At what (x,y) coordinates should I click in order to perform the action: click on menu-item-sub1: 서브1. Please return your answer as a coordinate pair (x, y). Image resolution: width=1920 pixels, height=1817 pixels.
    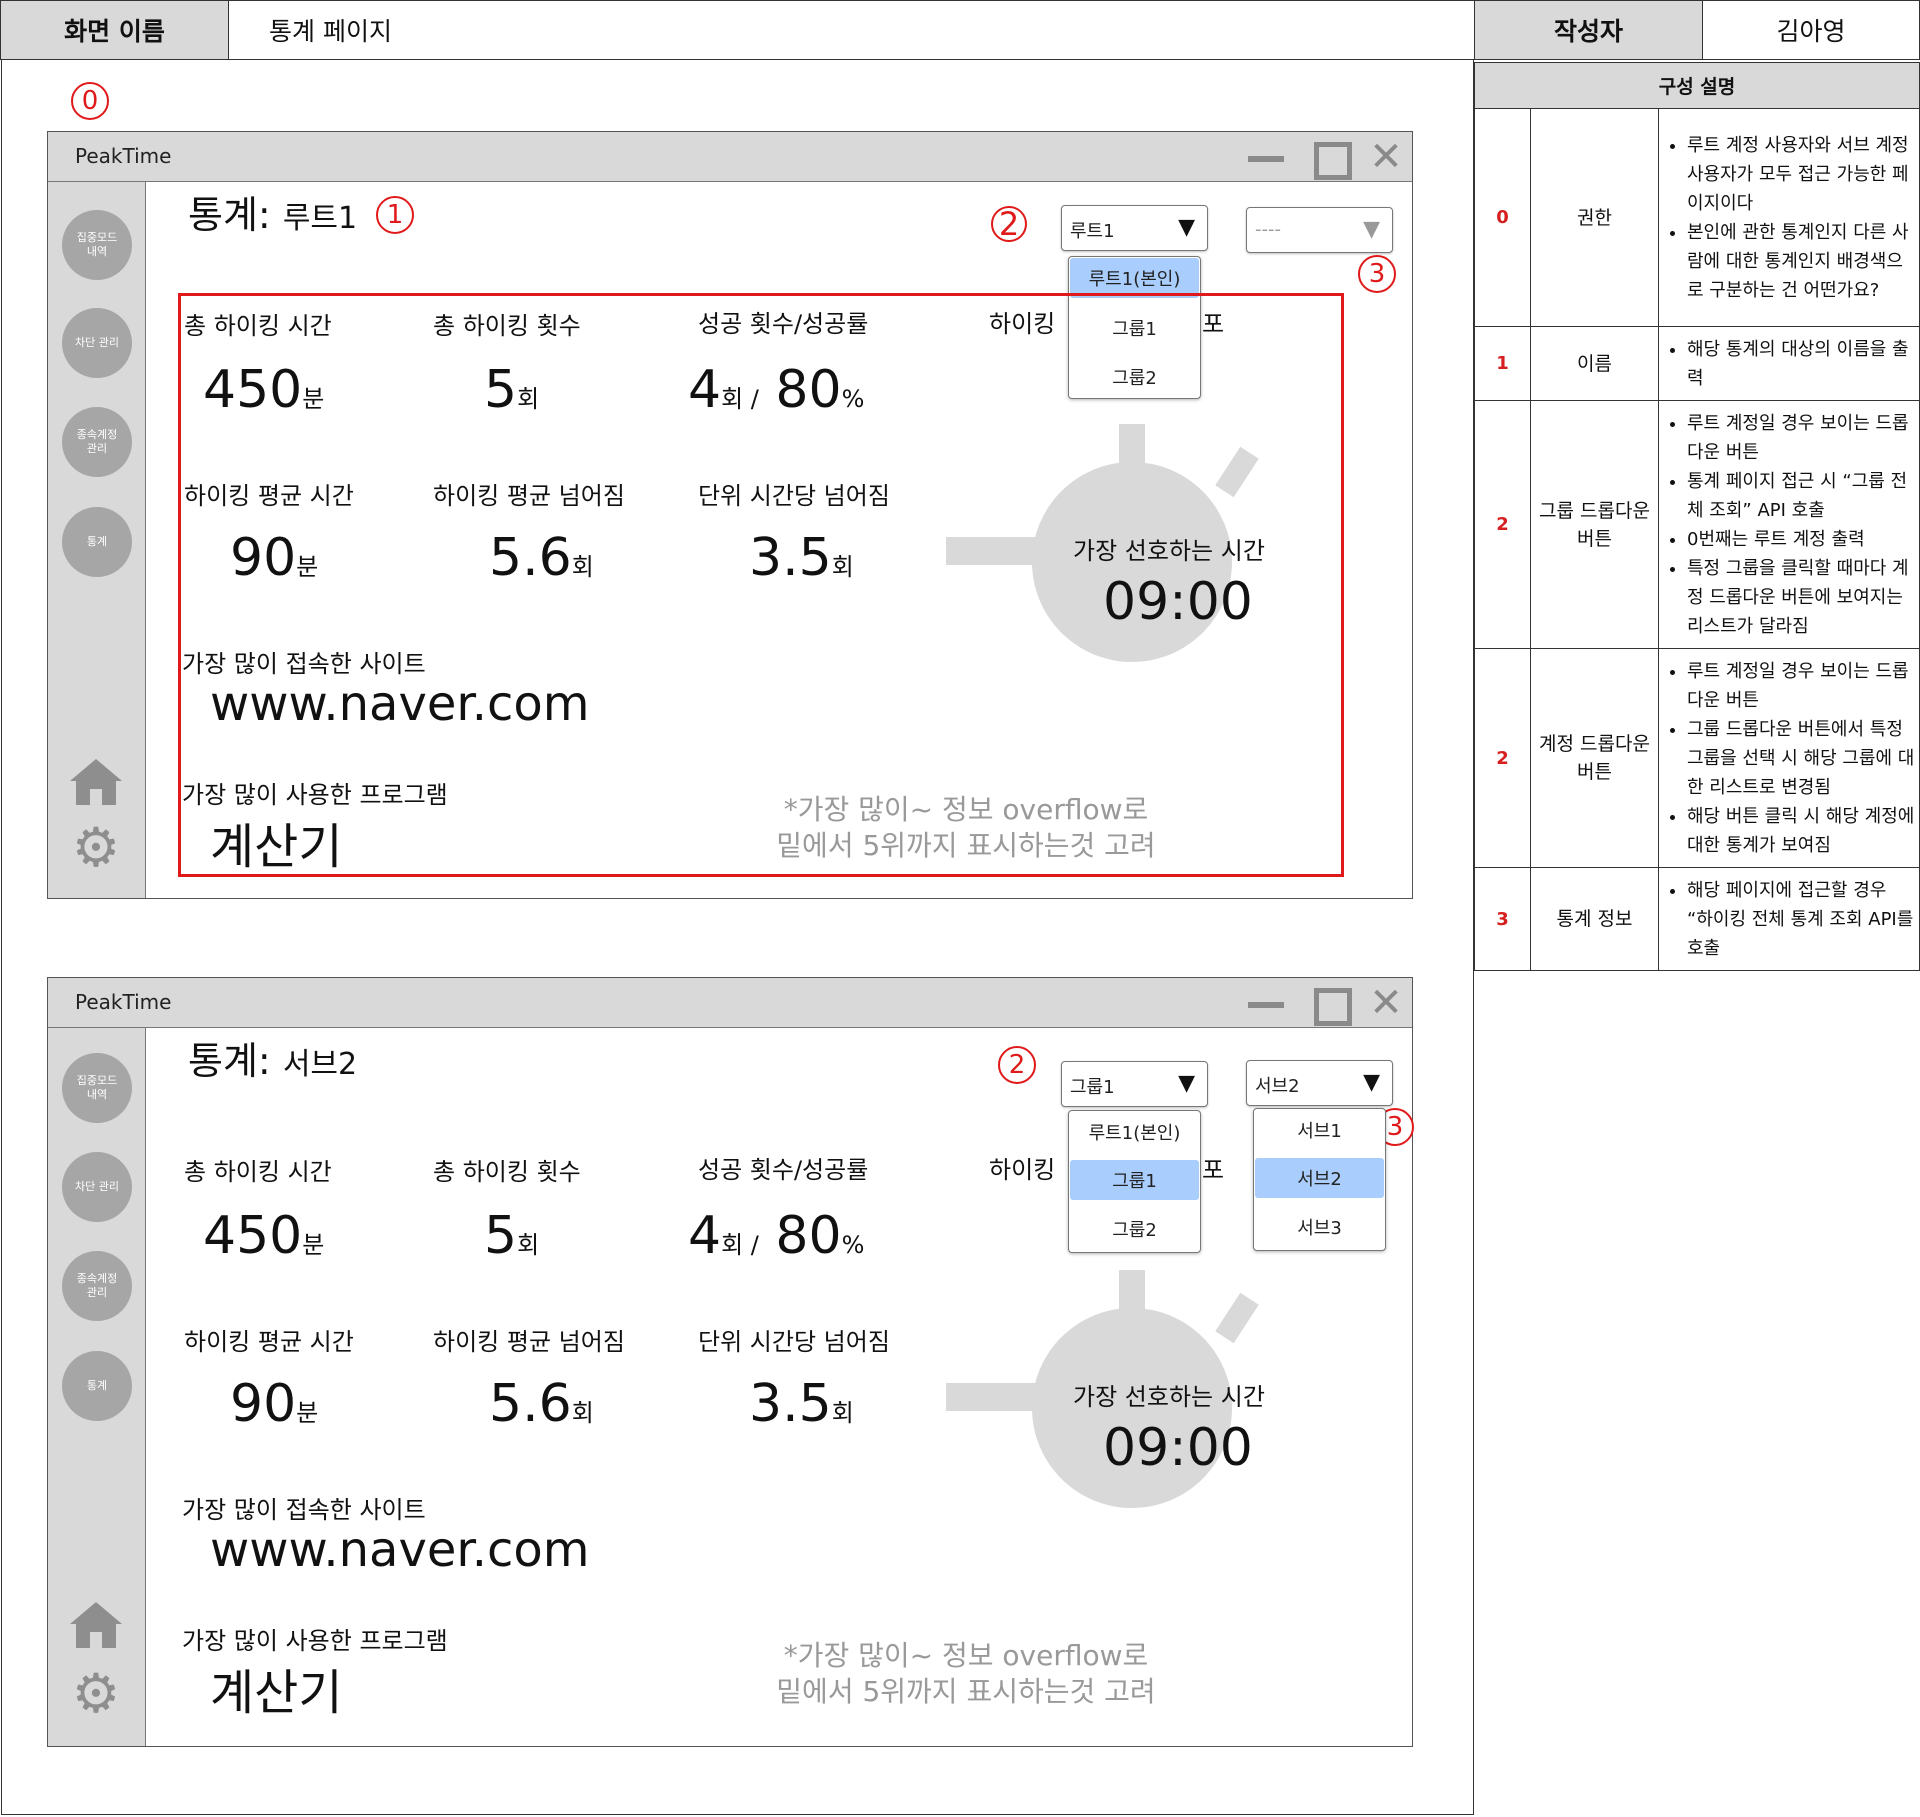
    Looking at the image, I should click on (1319, 1130).